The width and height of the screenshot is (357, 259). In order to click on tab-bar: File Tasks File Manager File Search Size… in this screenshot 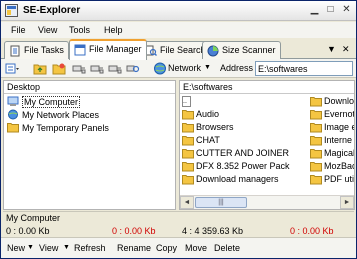, I will do `click(178, 49)`.